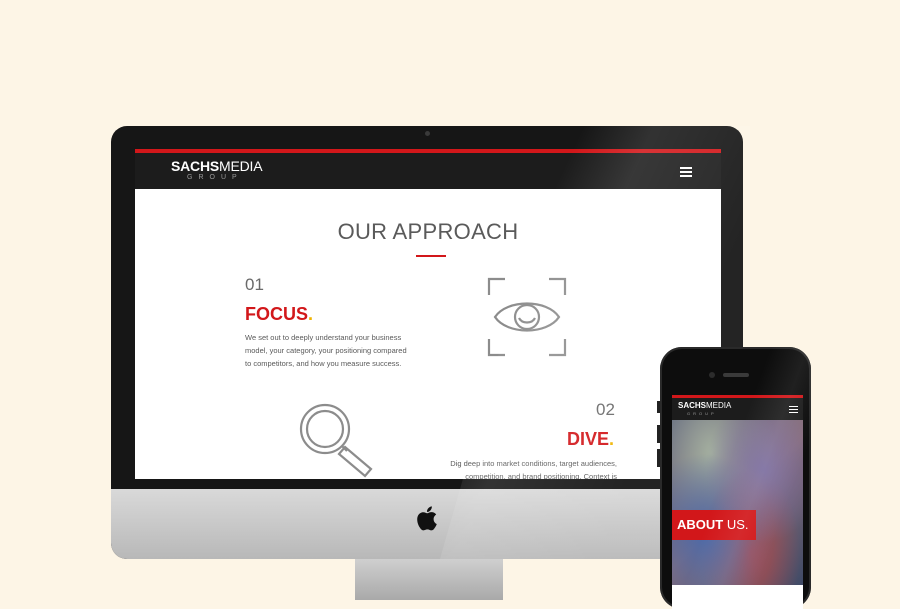 Image resolution: width=900 pixels, height=609 pixels. What do you see at coordinates (737, 409) in the screenshot?
I see `mobile-header: SACHSMEDIA GROUP` at bounding box center [737, 409].